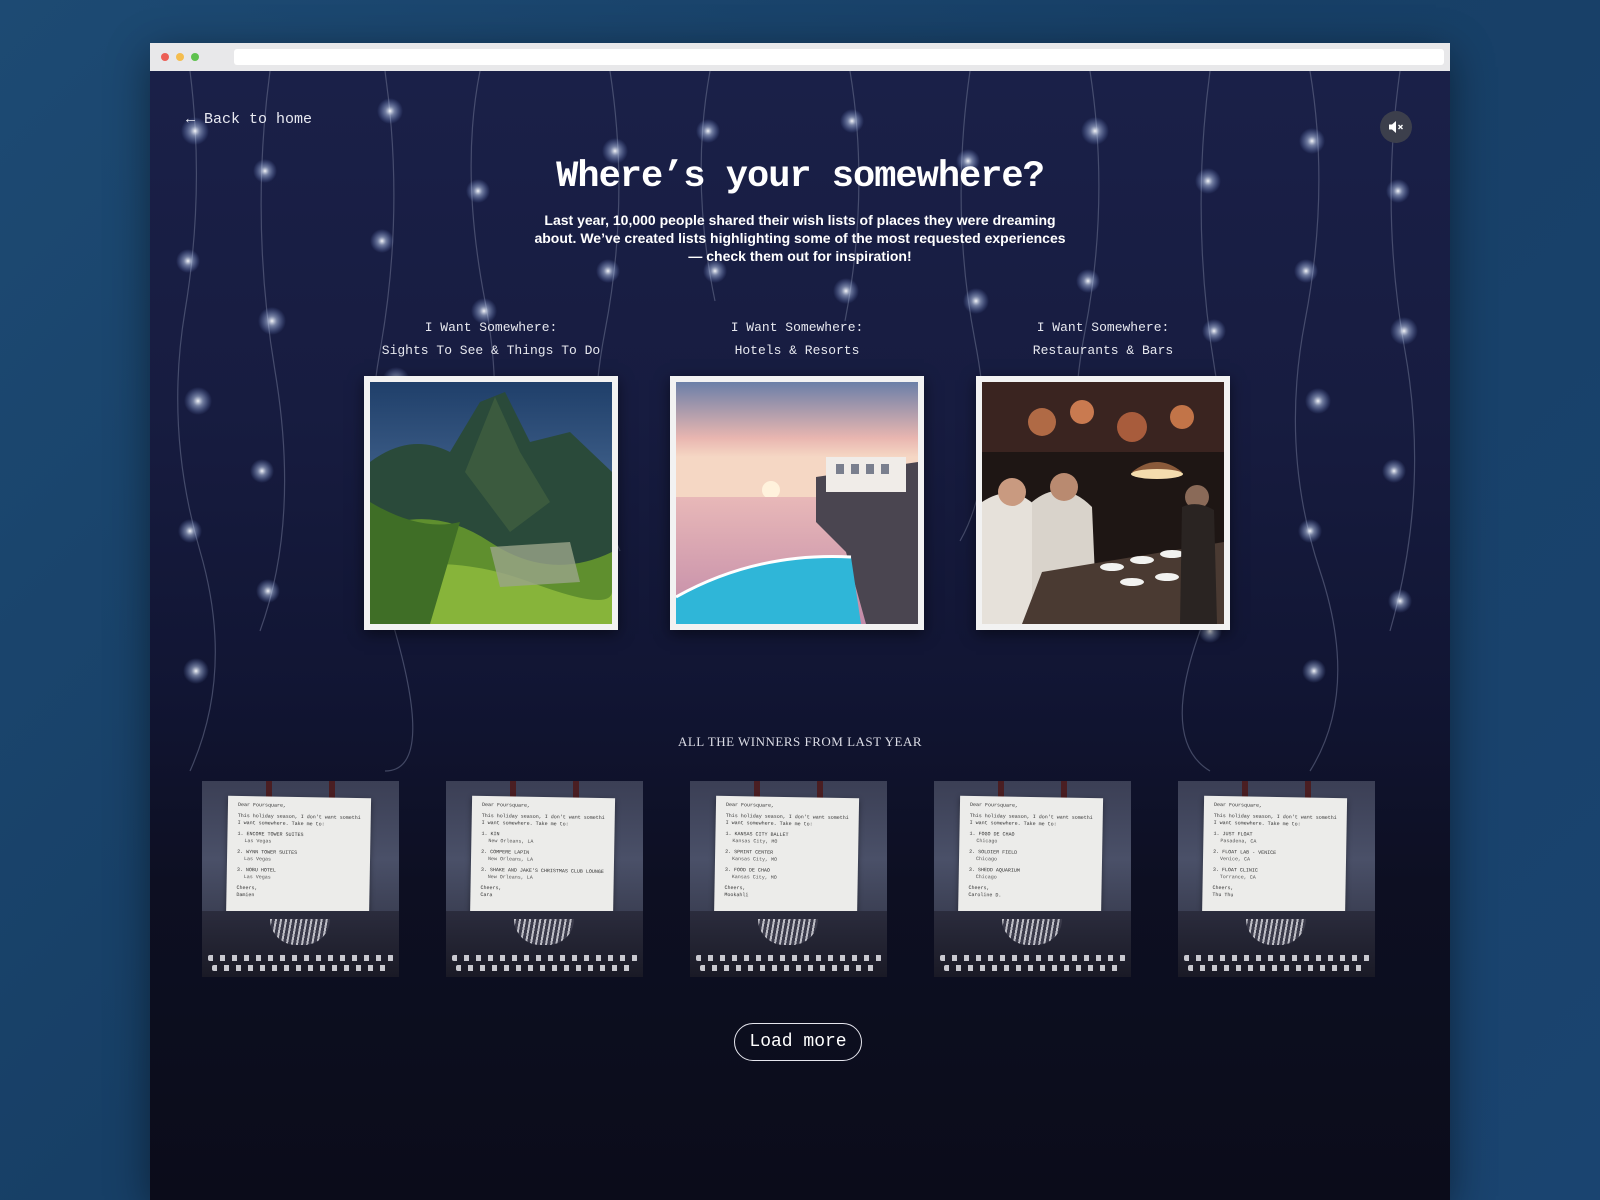 The image size is (1600, 1200). I want to click on mute-button, so click(1396, 127).